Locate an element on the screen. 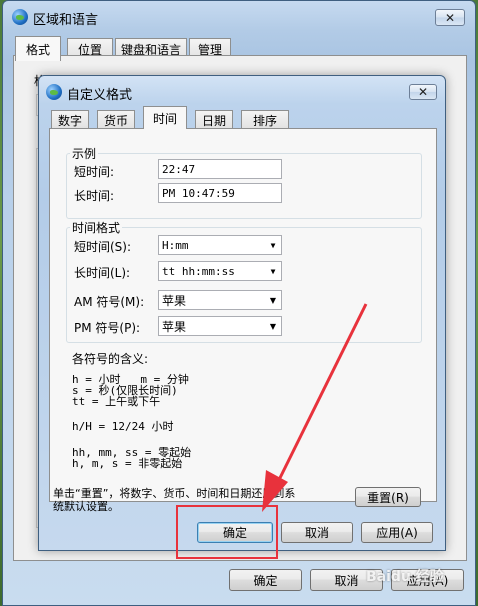 The image size is (478, 606). tab-formats: 格式 is located at coordinates (38, 48).